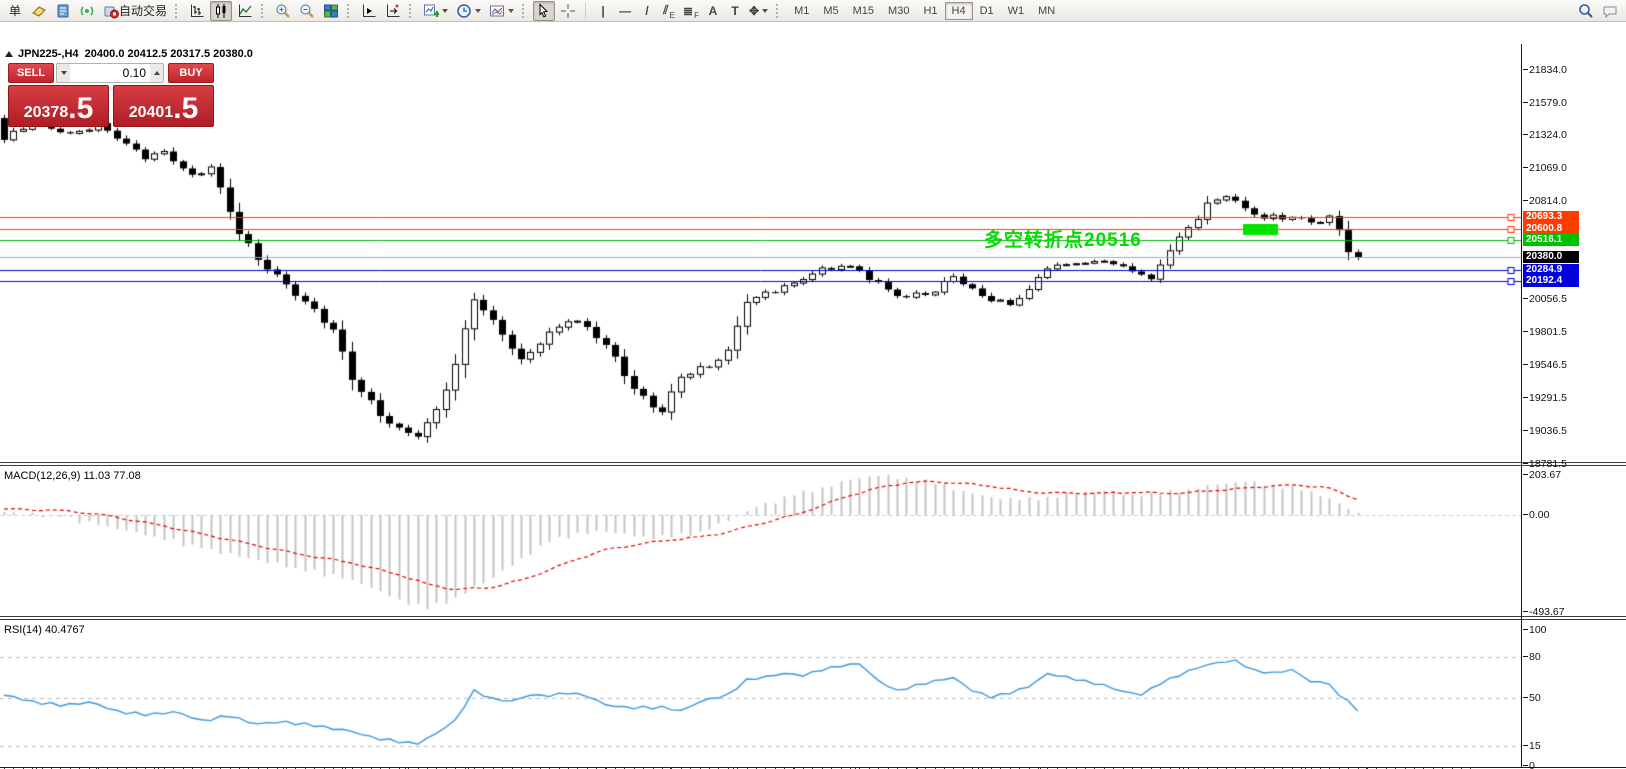 The width and height of the screenshot is (1626, 769). I want to click on signals-button, so click(87, 11).